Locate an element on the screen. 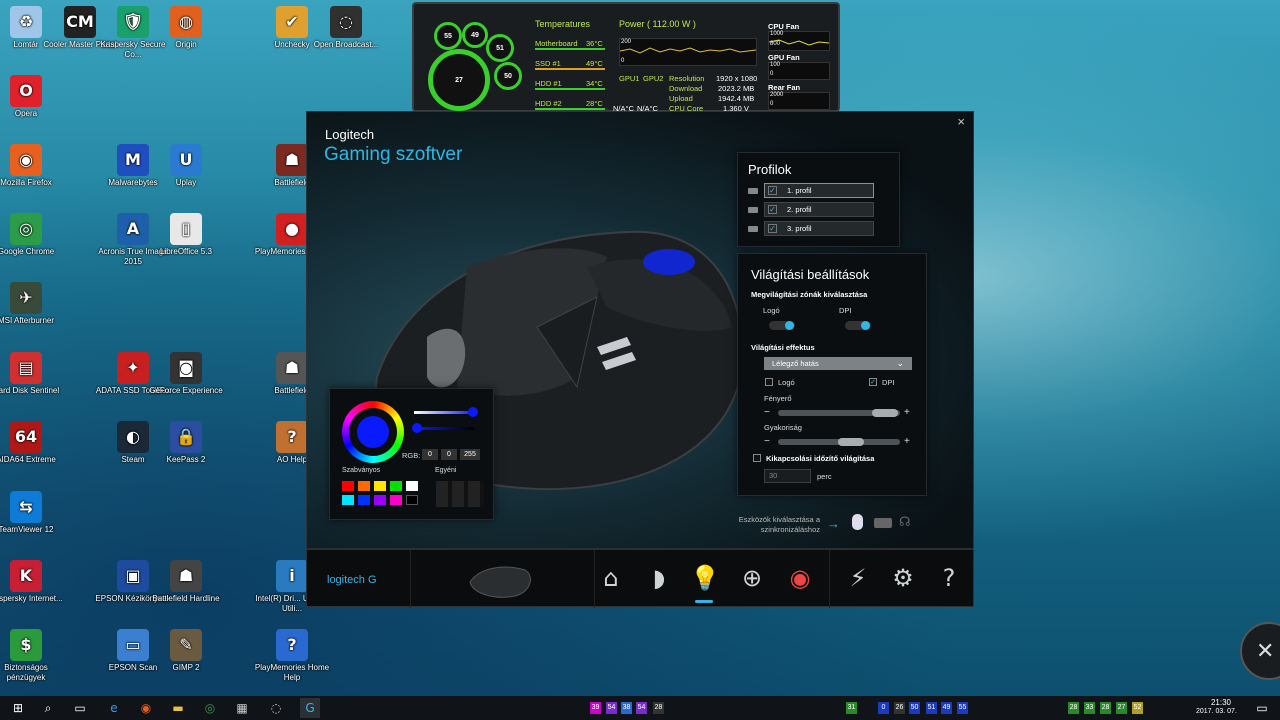 This screenshot has width=1280, height=720. sync-keyboard-icon is located at coordinates (883, 523).